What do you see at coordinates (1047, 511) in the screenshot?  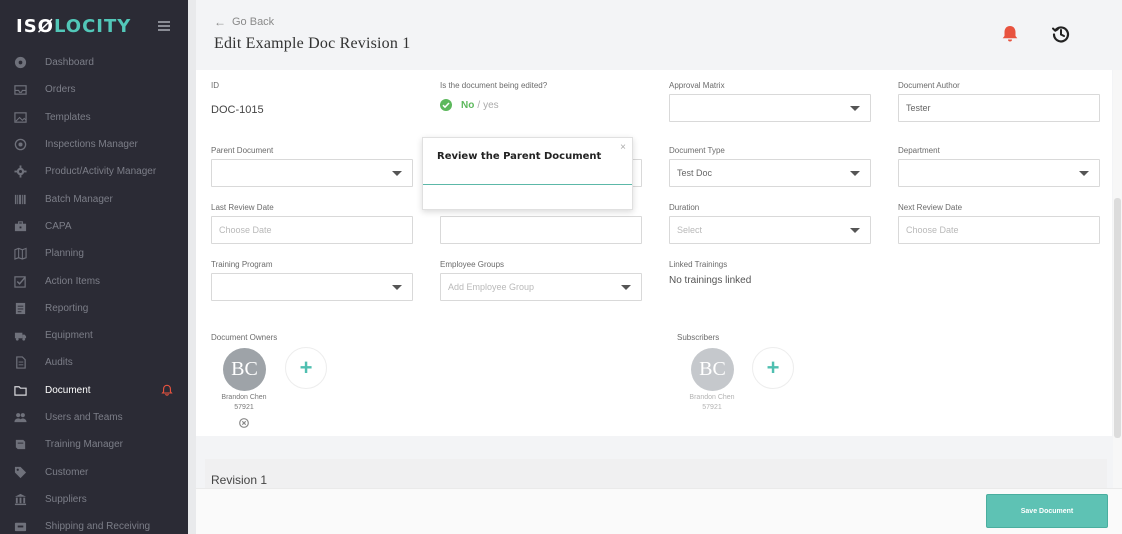 I see `save-document-button: Save Document` at bounding box center [1047, 511].